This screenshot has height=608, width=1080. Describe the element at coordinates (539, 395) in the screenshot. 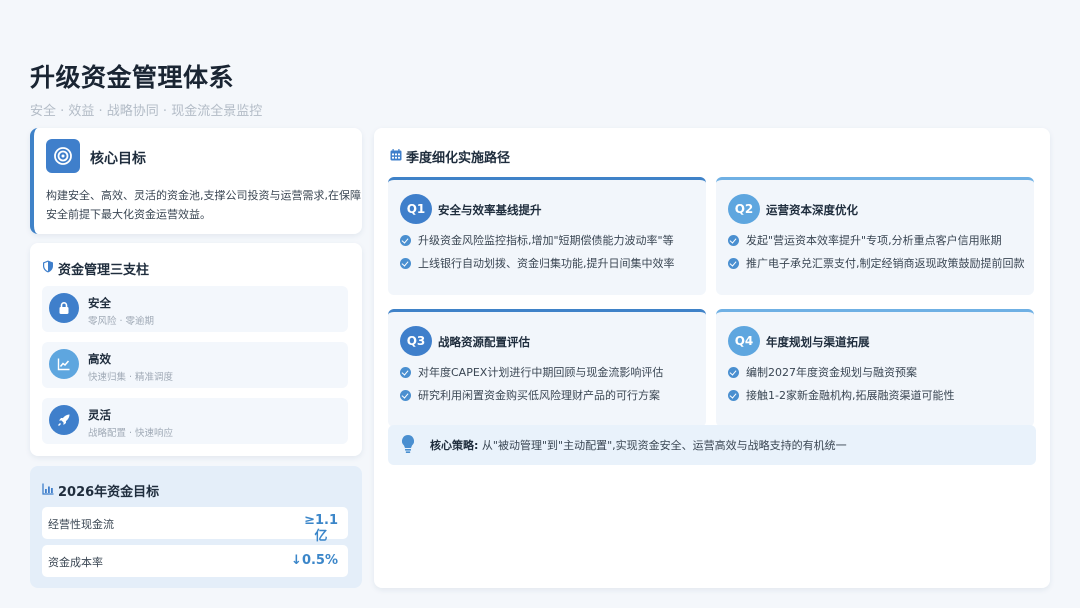

I see `quarter-item-text: 研究利用闲置资金购买低风险理财产品的可行方案` at that location.